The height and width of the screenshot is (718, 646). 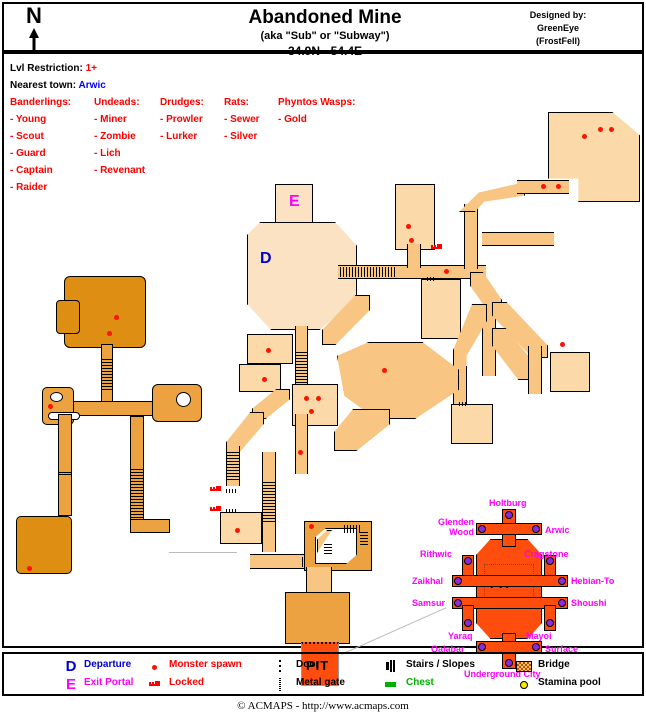 What do you see at coordinates (458, 603) in the screenshot?
I see `portal-dot-samsur` at bounding box center [458, 603].